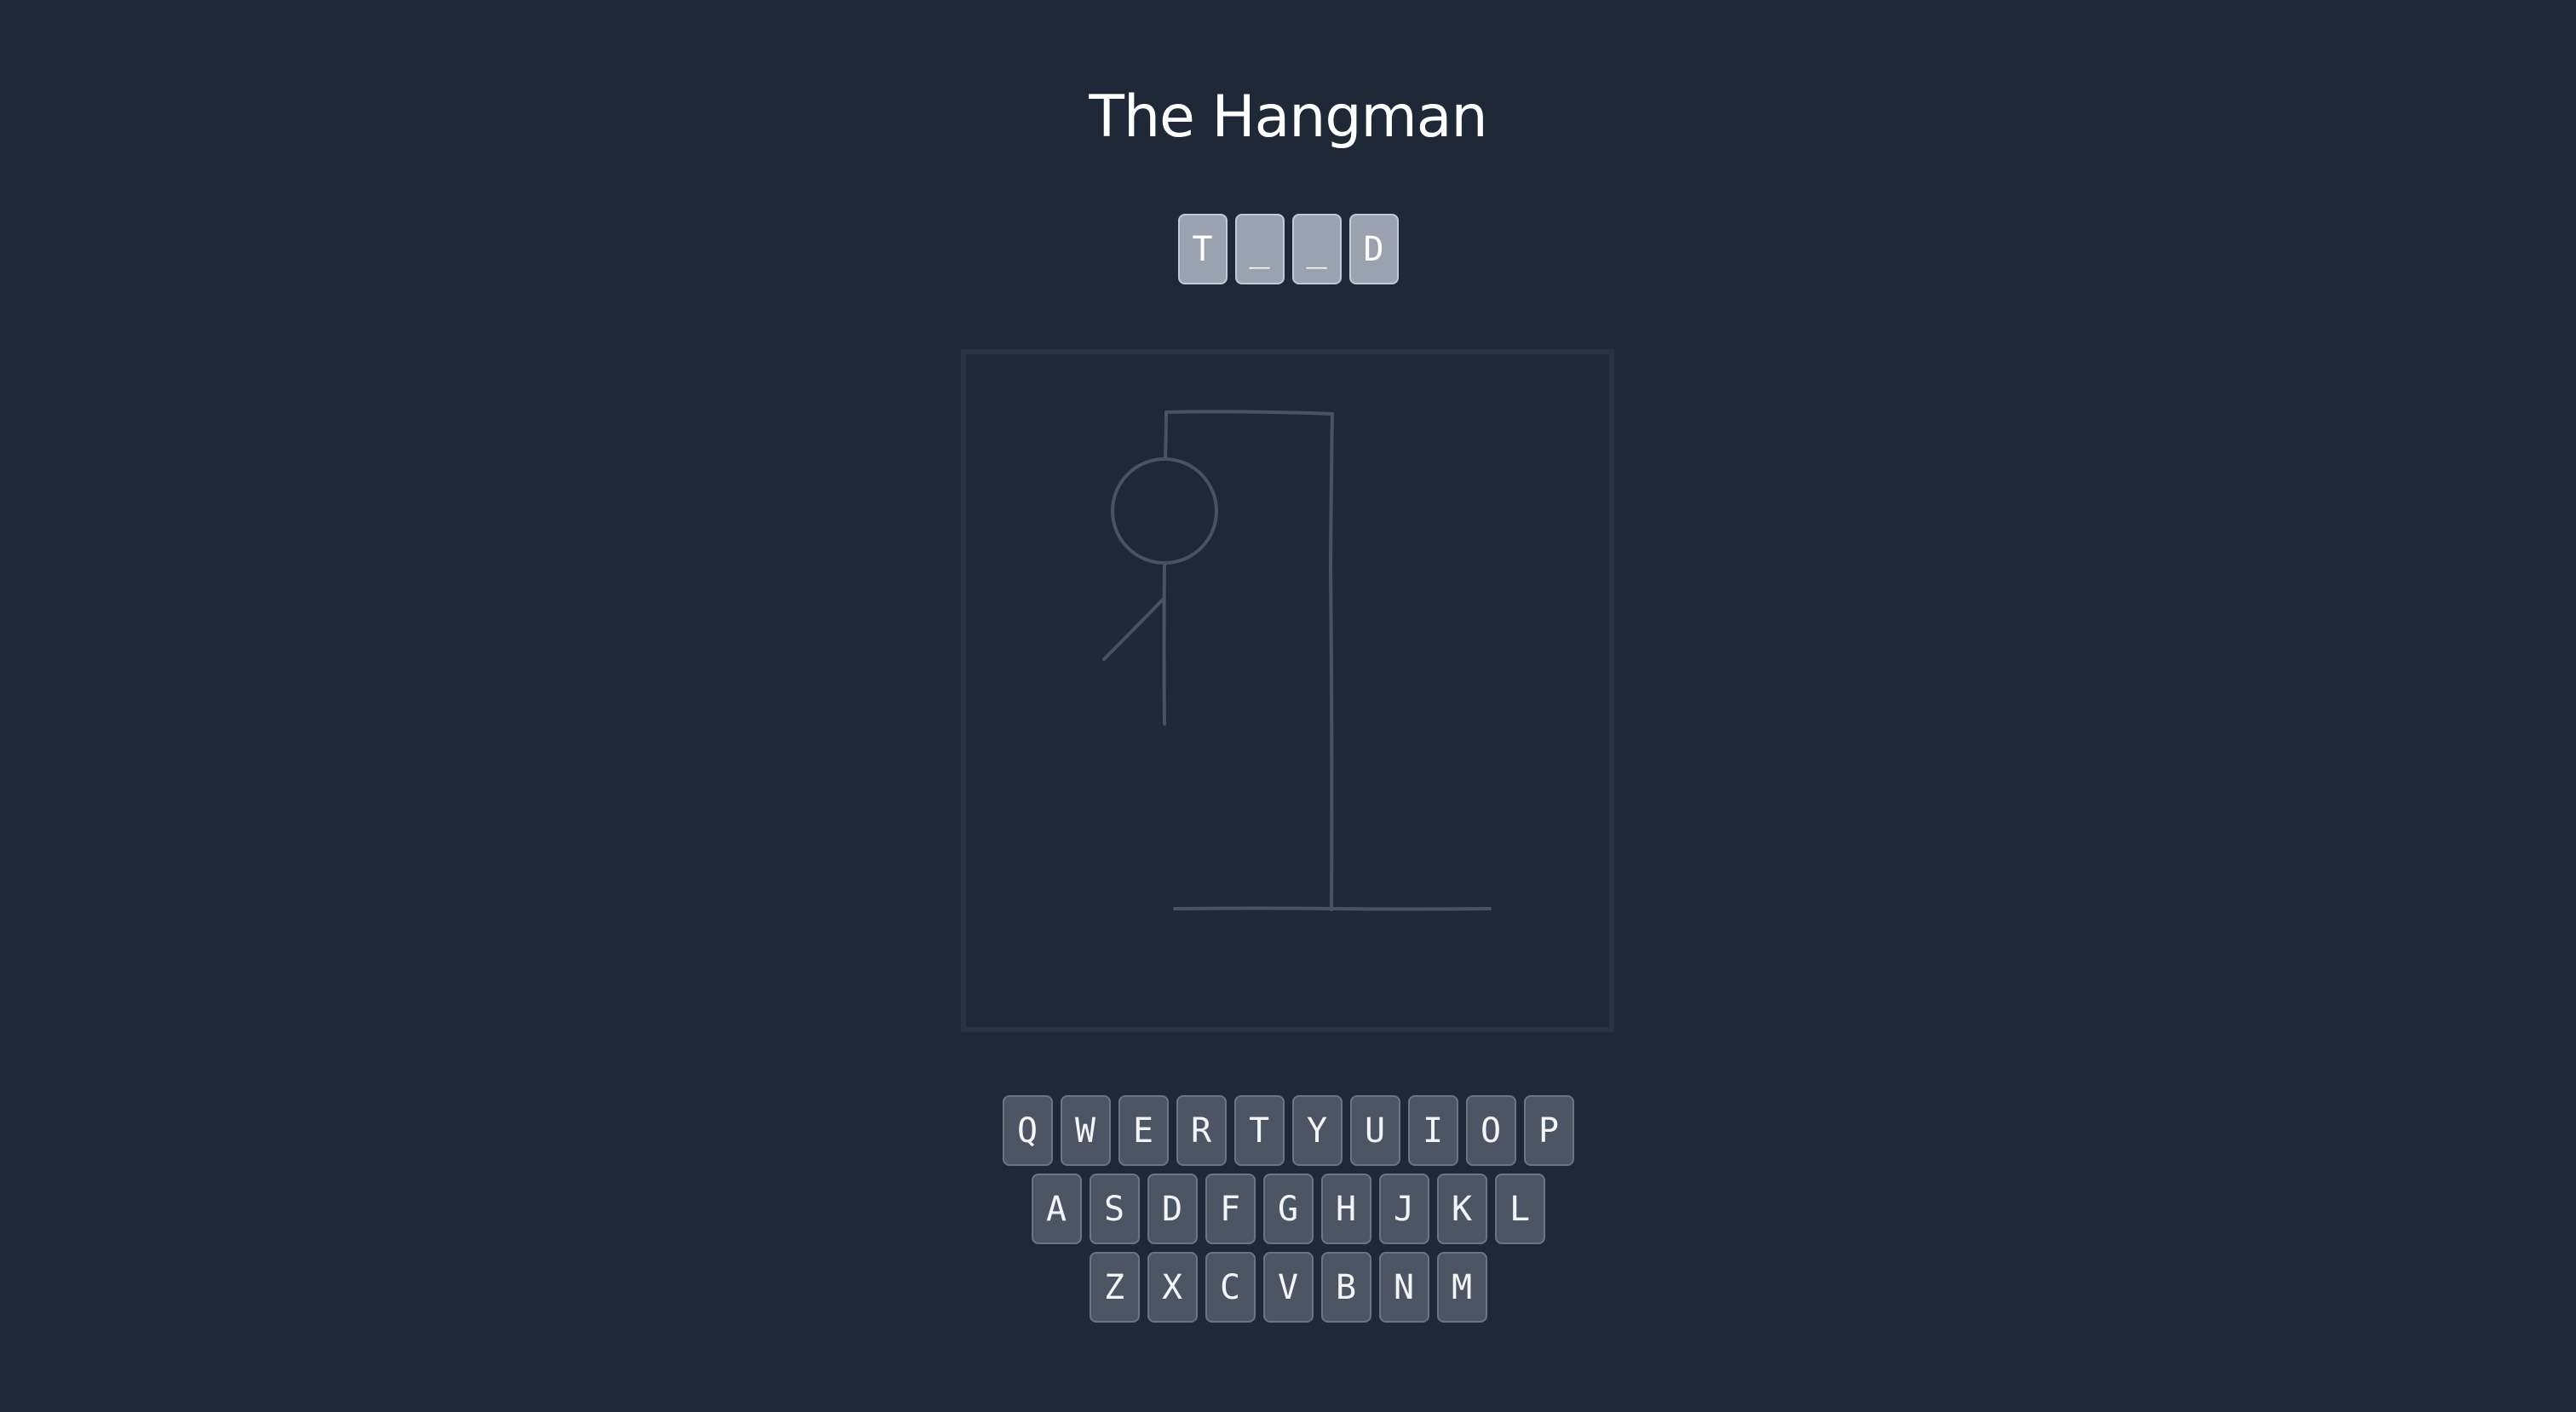 Image resolution: width=2576 pixels, height=1412 pixels. Describe the element at coordinates (1346, 1209) in the screenshot. I see `key-h: H` at that location.